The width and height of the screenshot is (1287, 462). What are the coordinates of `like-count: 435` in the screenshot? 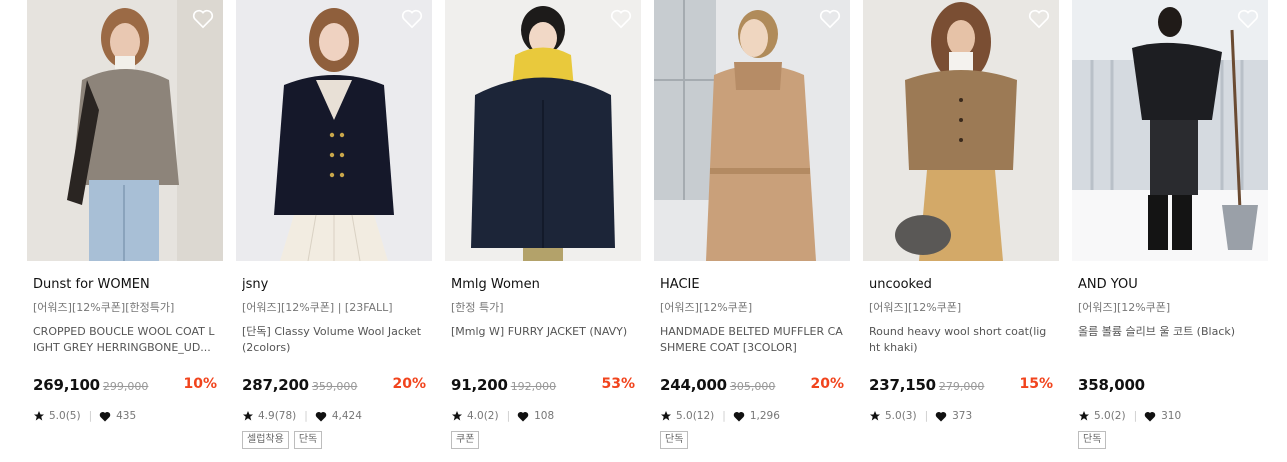 It's located at (126, 416).